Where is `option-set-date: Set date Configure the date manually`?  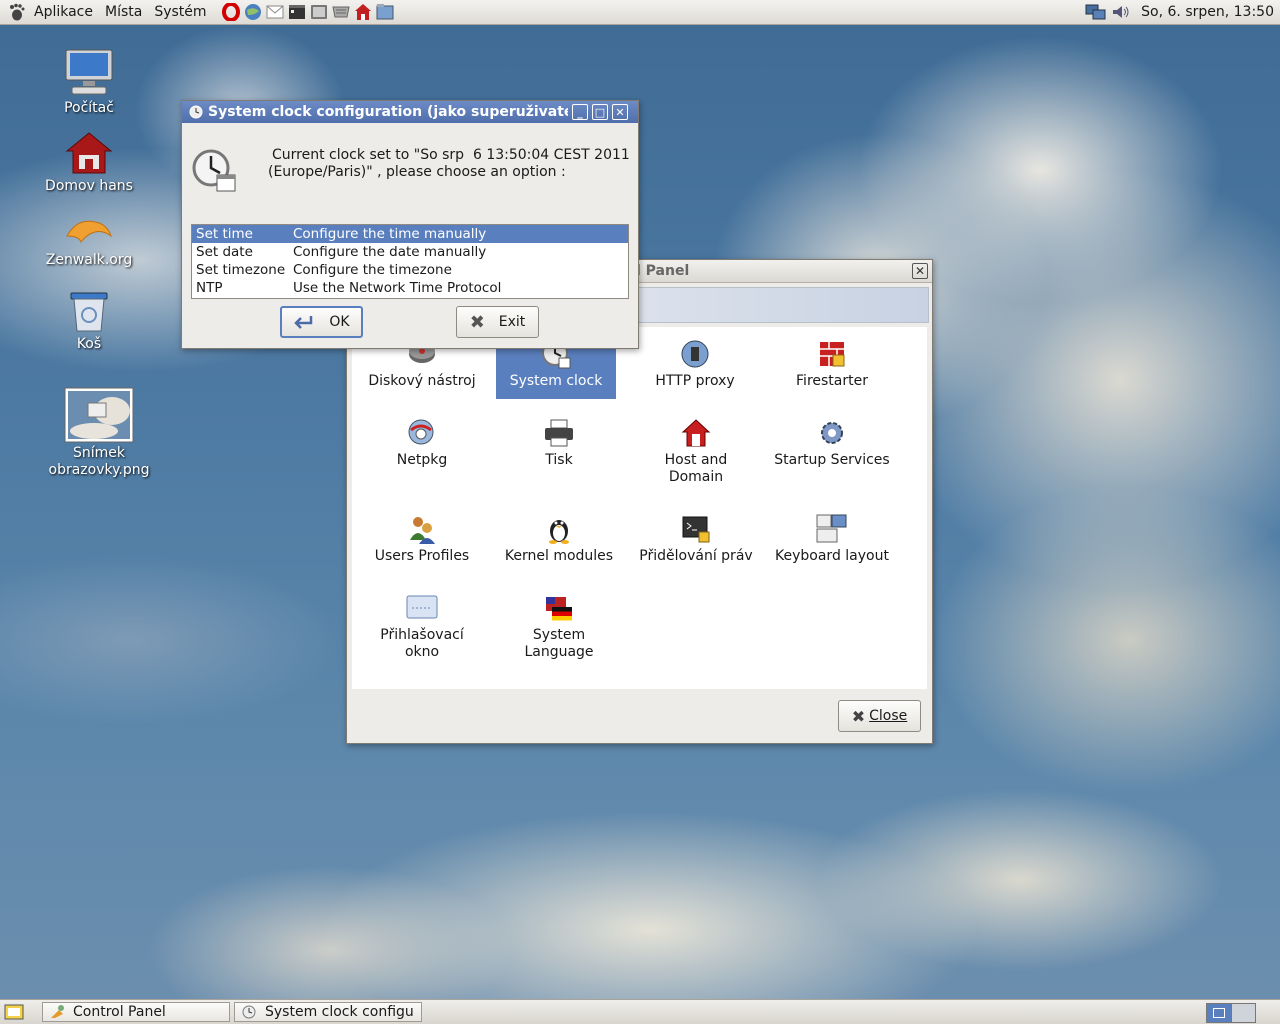
option-set-date: Set date Configure the date manually is located at coordinates (410, 252).